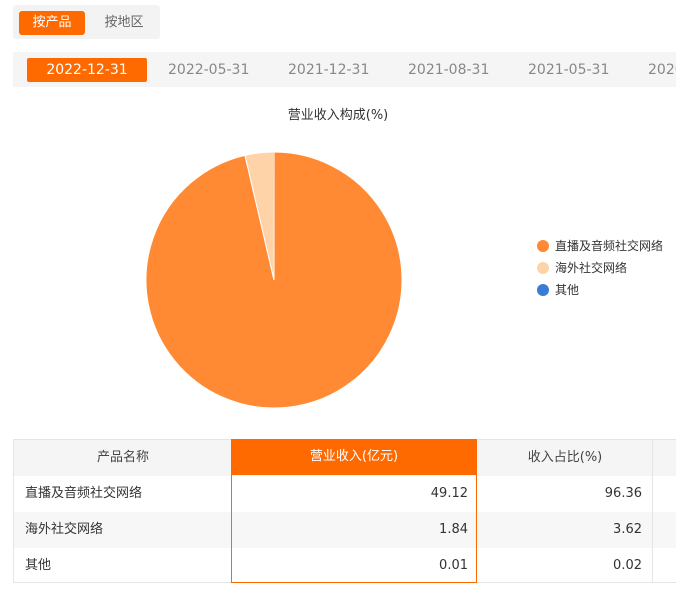  I want to click on legend-item: 直播及音频社交网络, so click(600, 246).